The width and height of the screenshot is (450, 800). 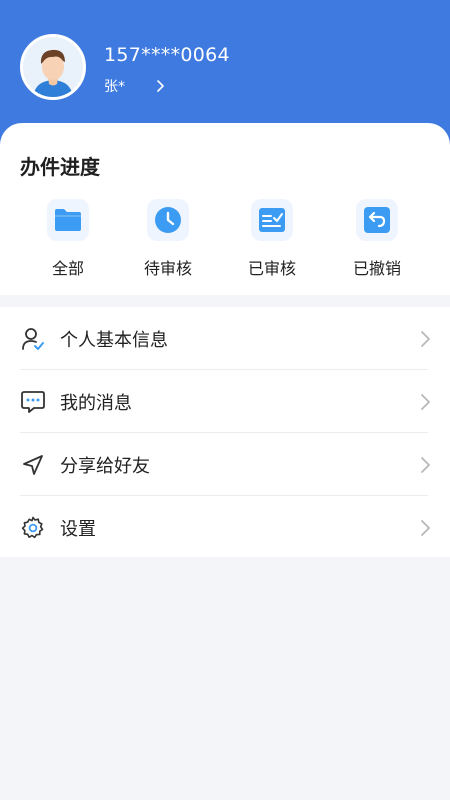 I want to click on user-phone: 157****0064, so click(x=167, y=55).